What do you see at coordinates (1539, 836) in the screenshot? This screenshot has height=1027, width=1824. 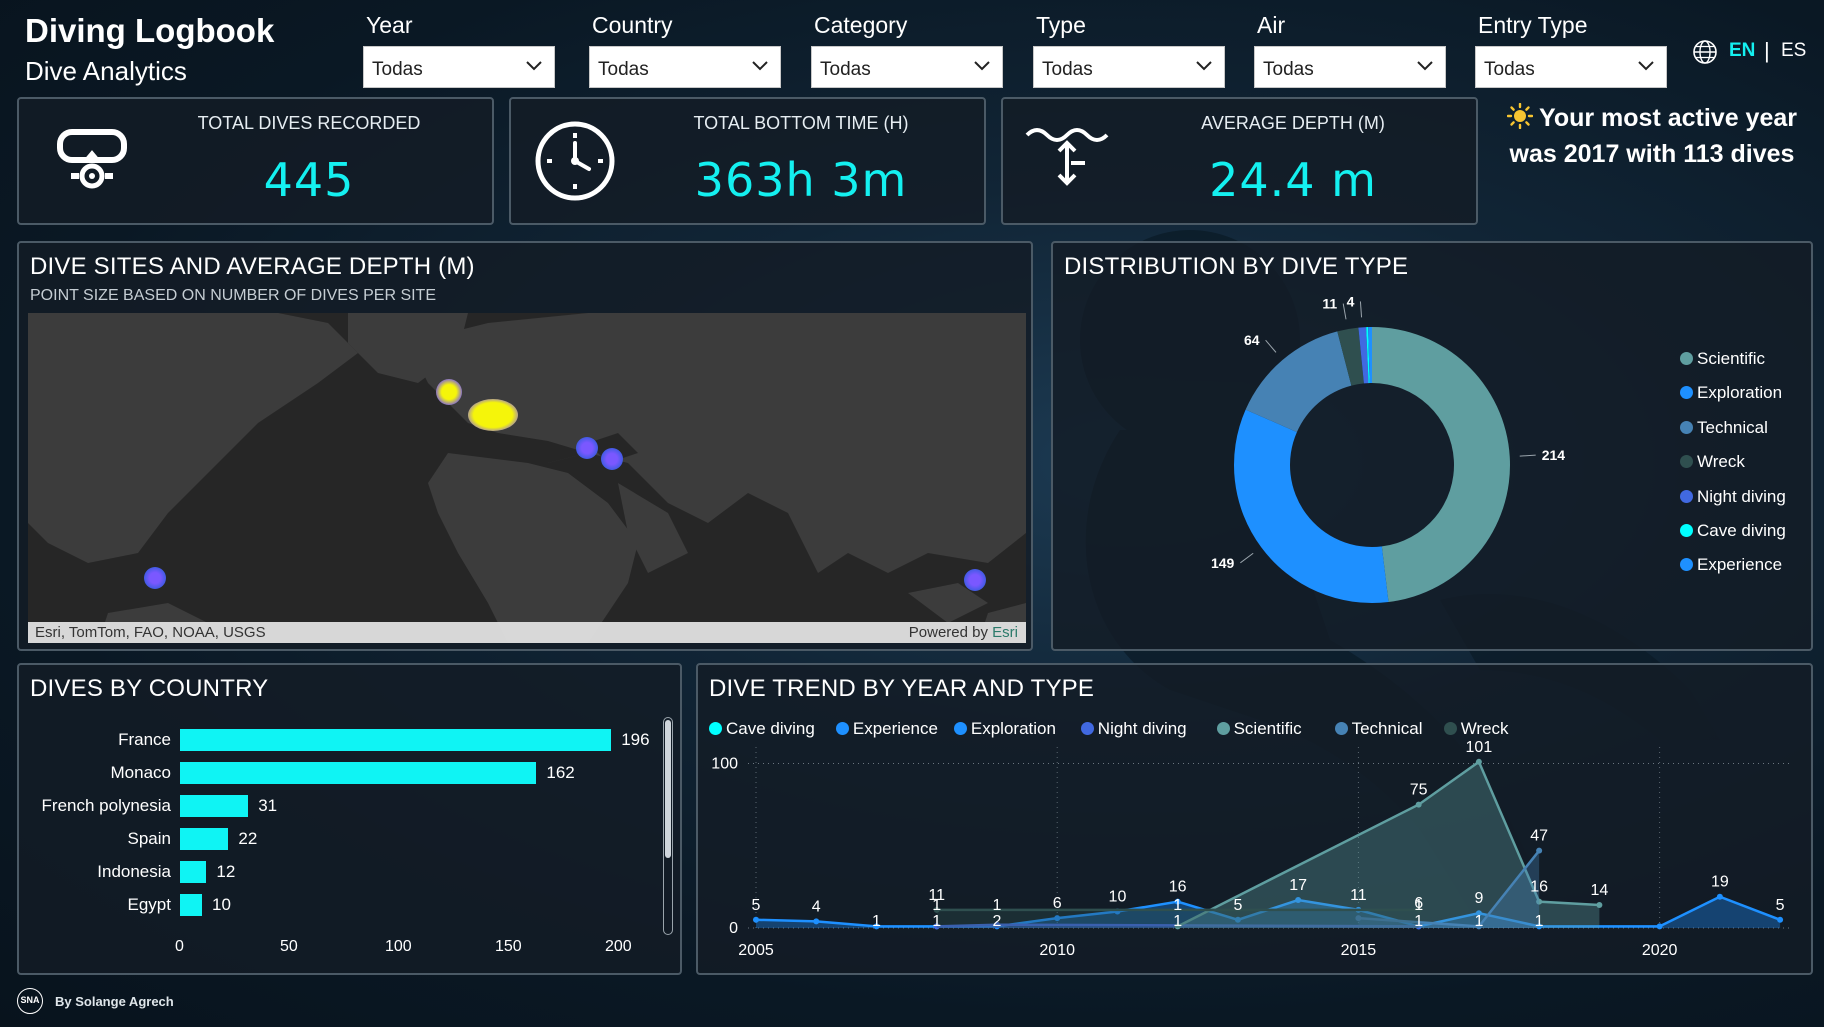 I see `trend-data-label: 47` at bounding box center [1539, 836].